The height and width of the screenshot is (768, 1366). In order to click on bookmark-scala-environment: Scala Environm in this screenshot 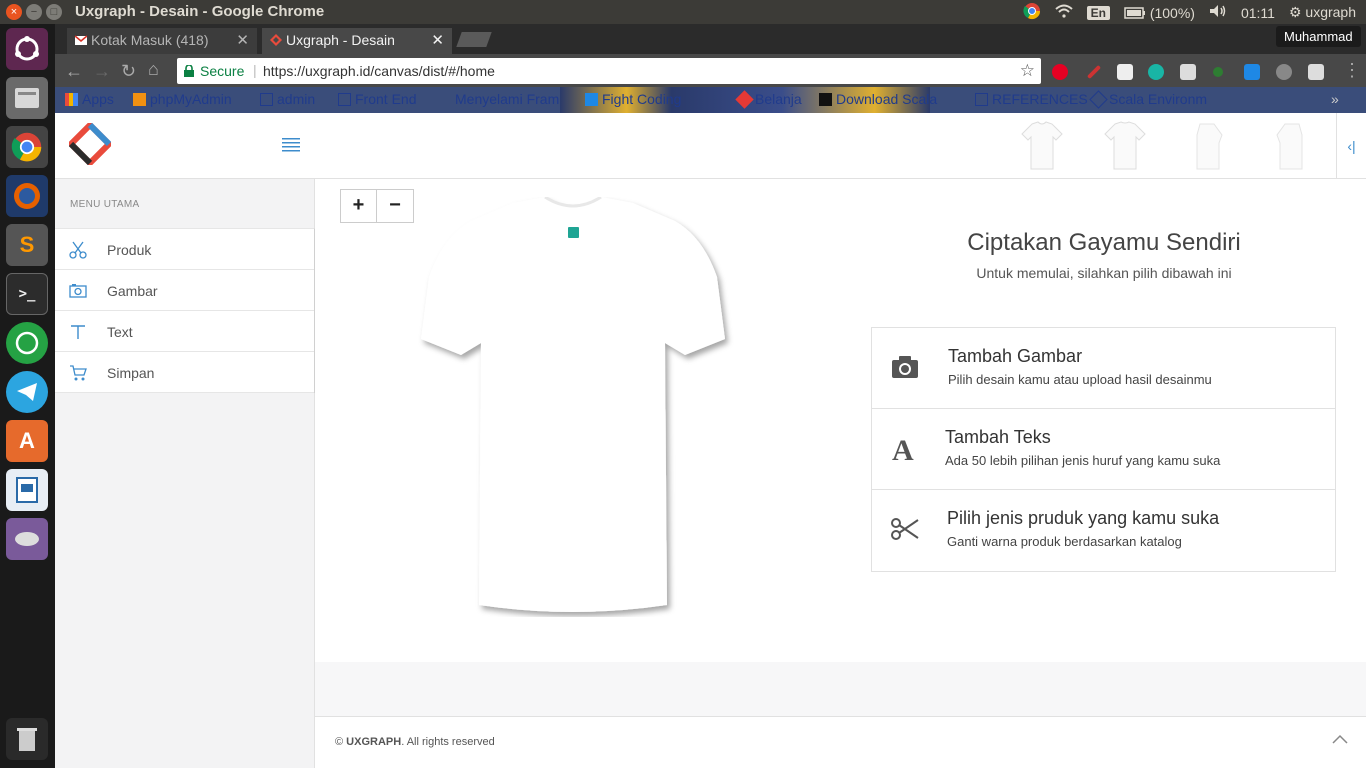, I will do `click(1148, 99)`.